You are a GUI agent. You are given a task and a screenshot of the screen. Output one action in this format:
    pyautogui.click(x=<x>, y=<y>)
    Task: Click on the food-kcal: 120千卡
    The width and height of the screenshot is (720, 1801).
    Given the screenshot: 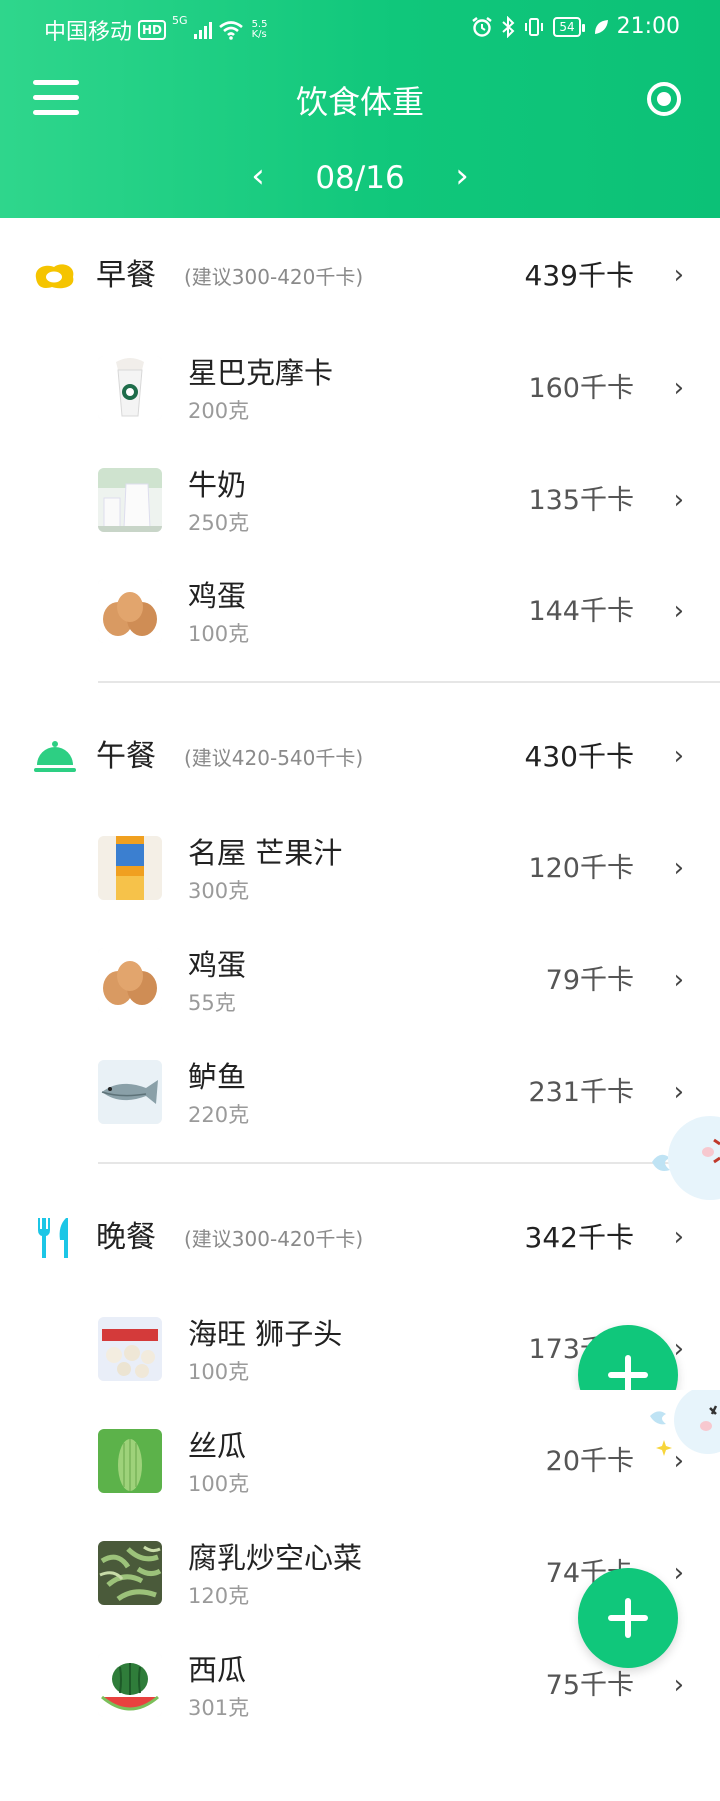 What is the action you would take?
    pyautogui.click(x=581, y=868)
    